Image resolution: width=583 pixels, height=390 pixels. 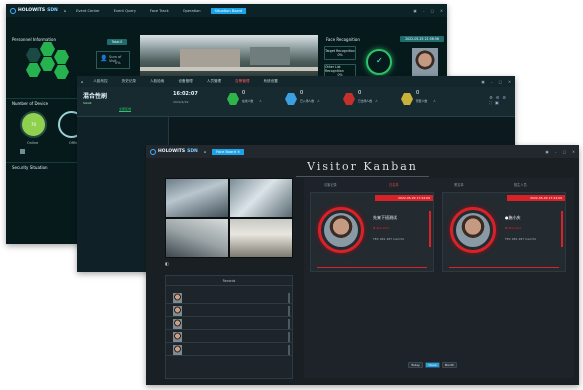 What do you see at coordinates (330, 184) in the screenshot?
I see `visitor-sub-tab: 访客记录` at bounding box center [330, 184].